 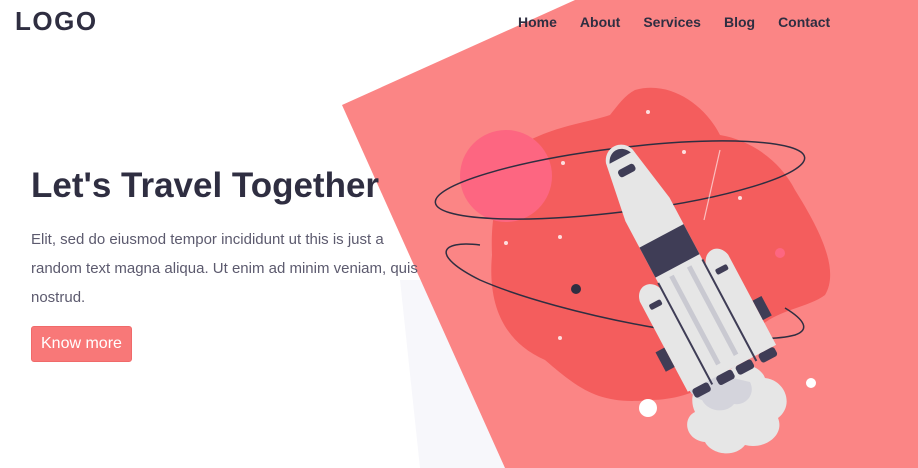 I want to click on main-nav: Home About Services Blog Contact, so click(x=685, y=22).